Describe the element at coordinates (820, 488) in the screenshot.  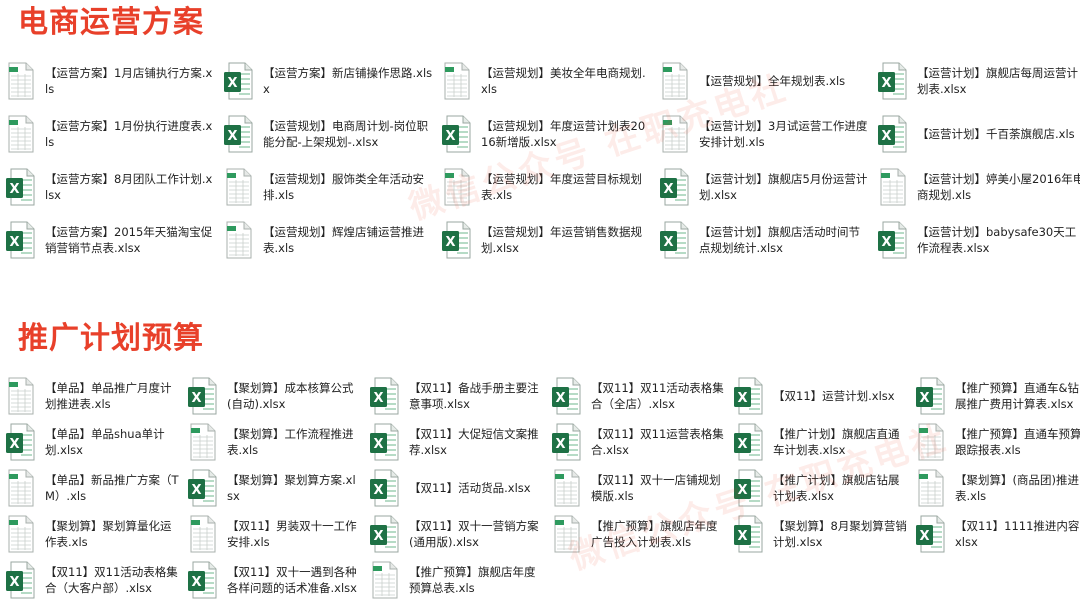
I see `file-item: X 【推广计划】旗舰店钻展计划表.xlsx` at that location.